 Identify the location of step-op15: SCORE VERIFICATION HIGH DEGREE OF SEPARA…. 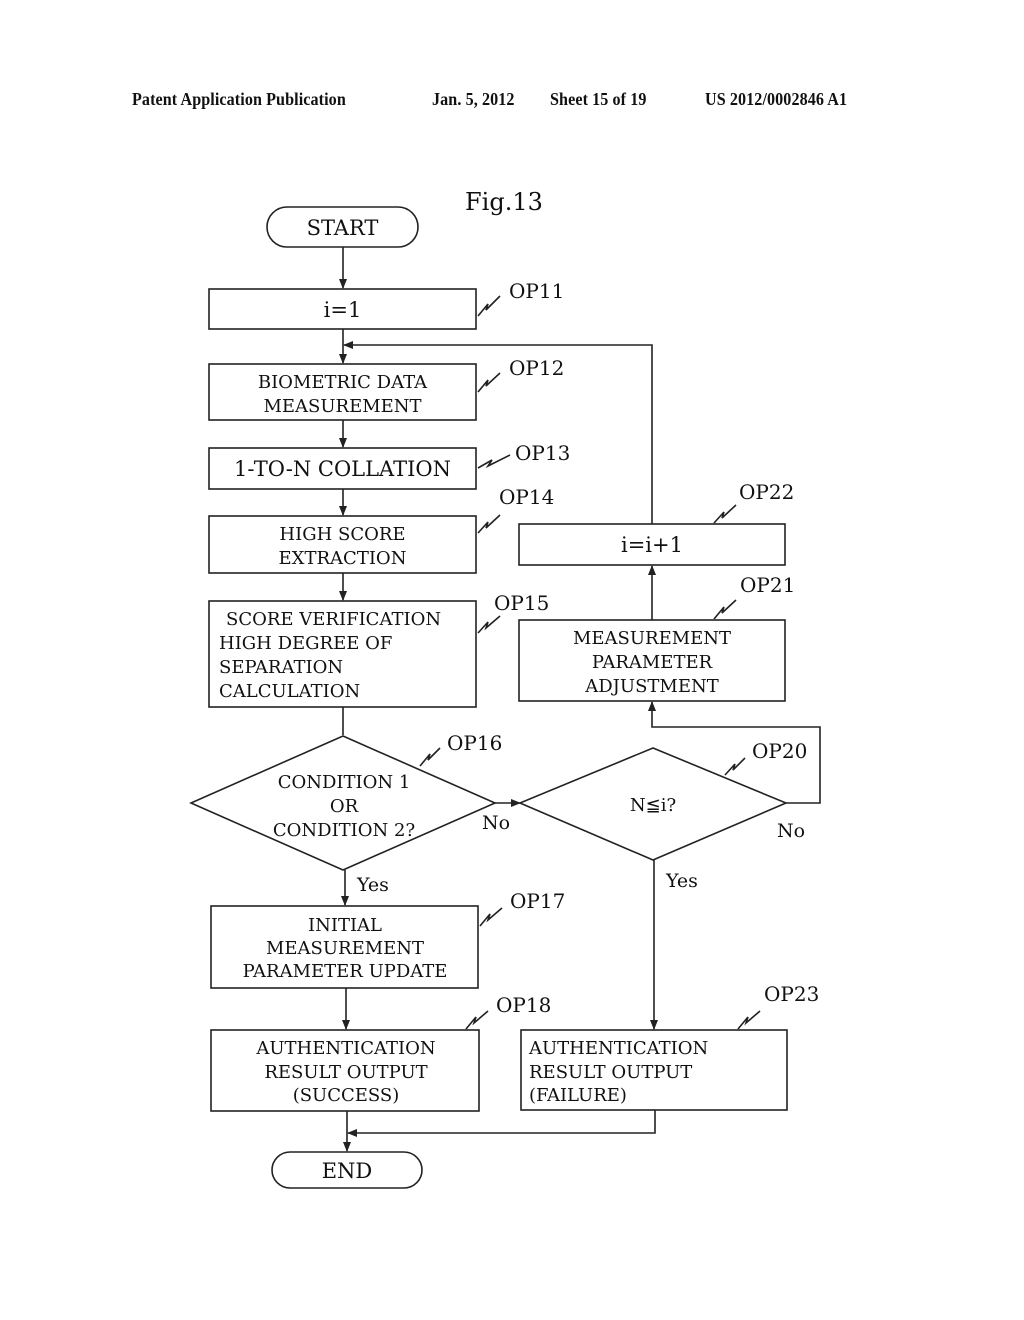
(378, 649).